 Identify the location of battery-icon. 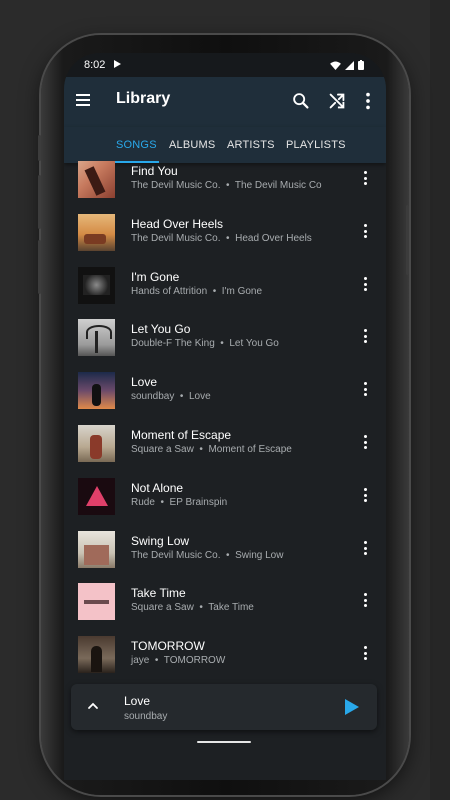
(361, 65).